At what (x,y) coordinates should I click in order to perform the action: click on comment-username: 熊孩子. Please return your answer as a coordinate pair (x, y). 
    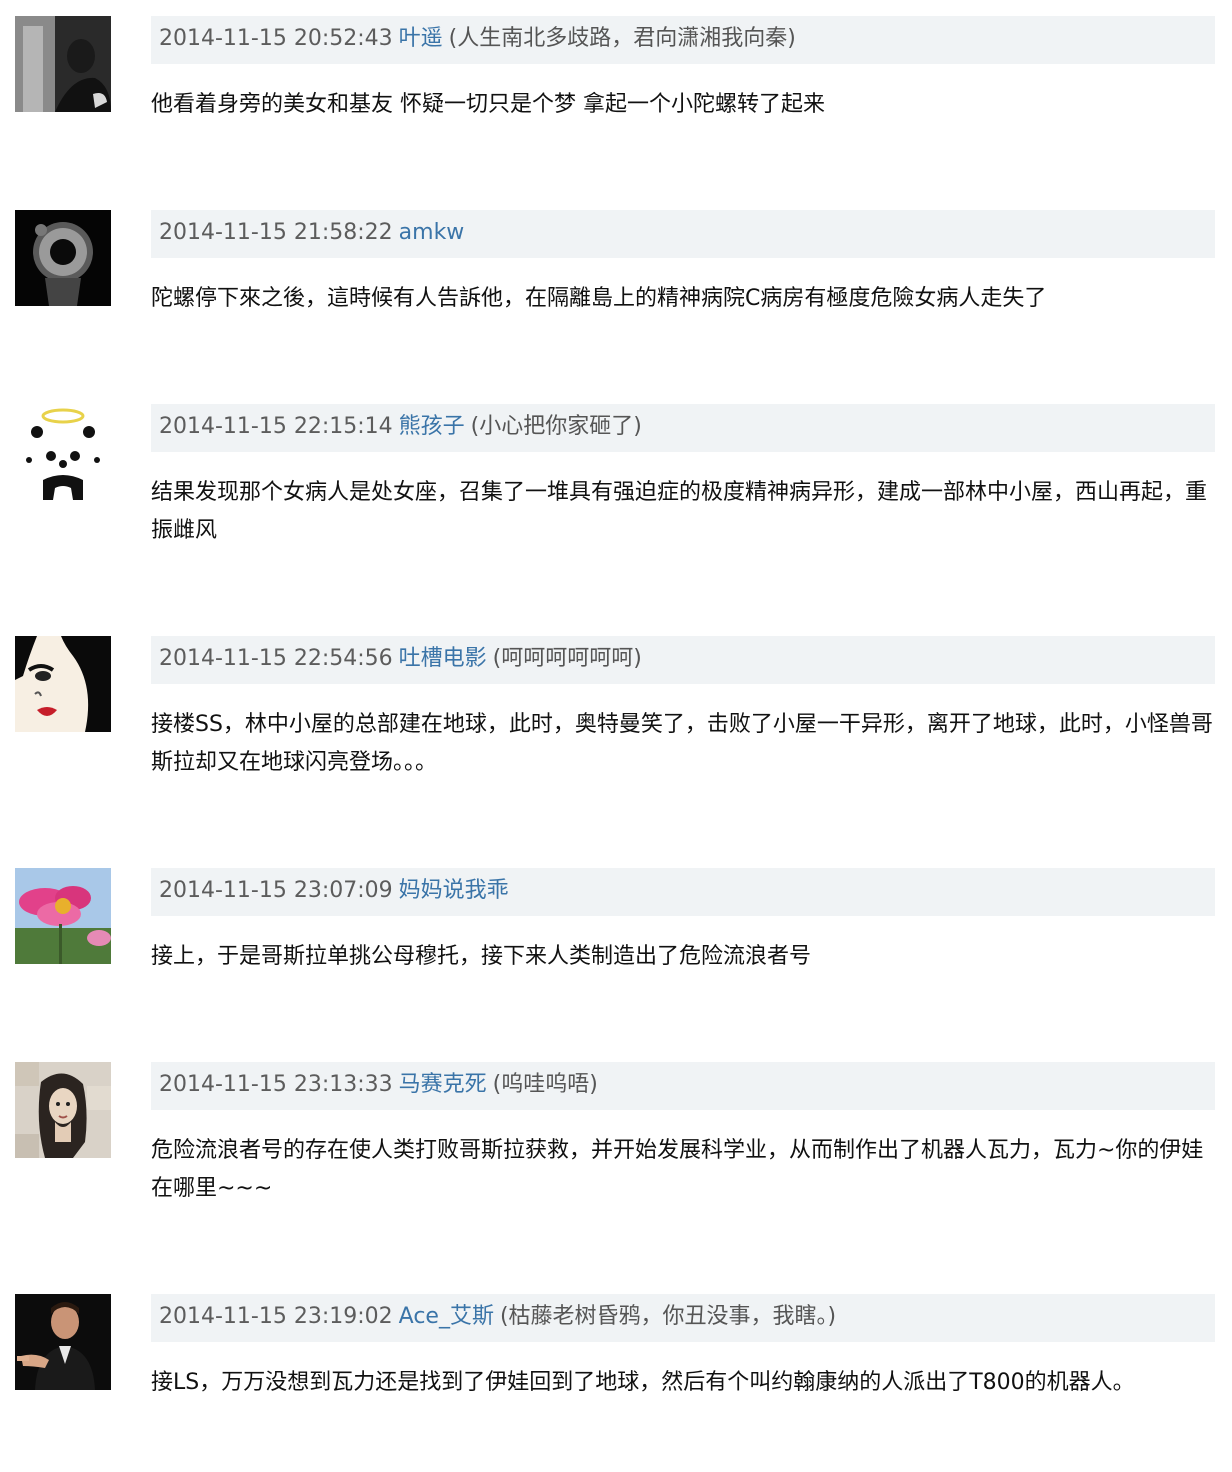
    Looking at the image, I should click on (432, 426).